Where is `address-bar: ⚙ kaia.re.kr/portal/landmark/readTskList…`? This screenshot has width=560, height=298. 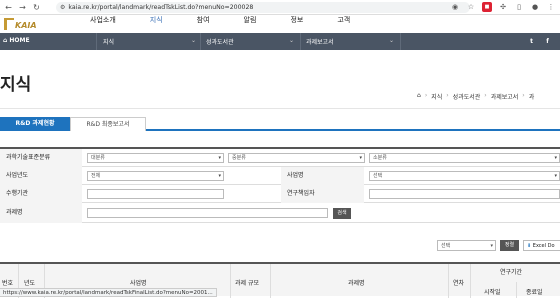 address-bar: ⚙ kaia.re.kr/portal/landmark/readTskList… is located at coordinates (263, 7).